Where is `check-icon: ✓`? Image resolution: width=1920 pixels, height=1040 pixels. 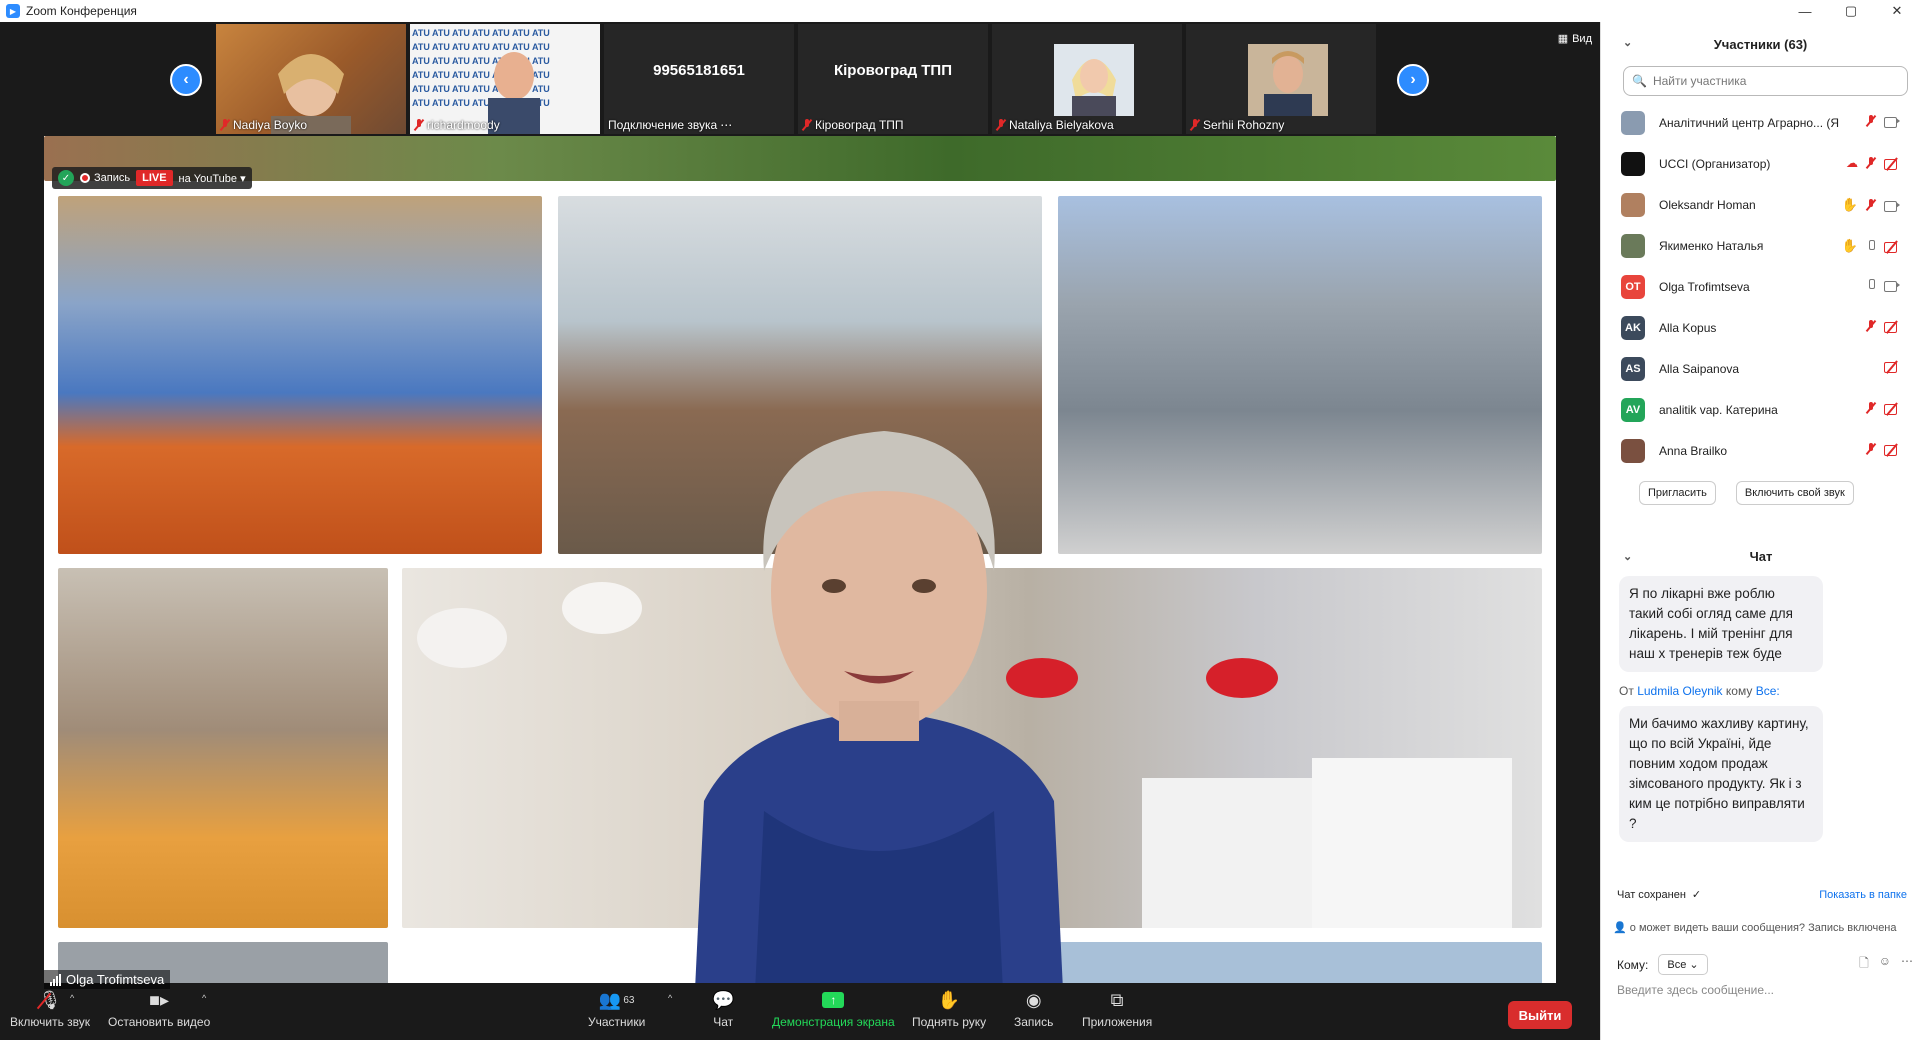
check-icon: ✓ is located at coordinates (1696, 895).